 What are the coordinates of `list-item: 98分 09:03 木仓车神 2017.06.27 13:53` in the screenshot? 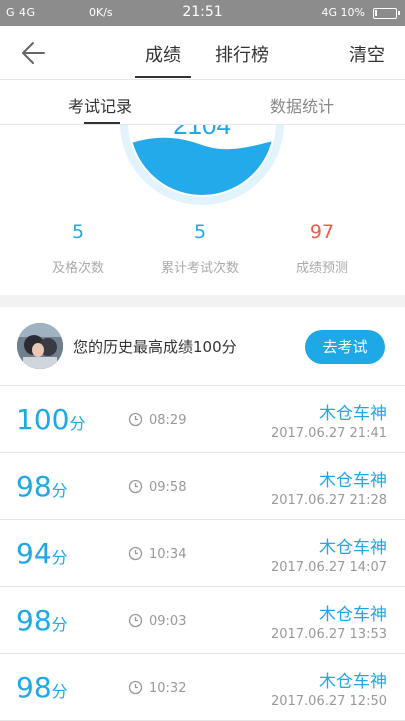 It's located at (202, 620).